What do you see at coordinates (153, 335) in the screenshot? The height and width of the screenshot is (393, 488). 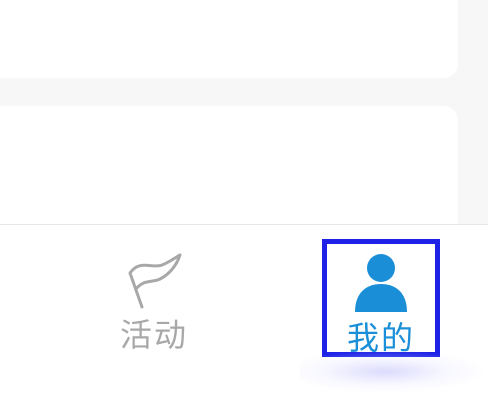 I see `tab-label: 活动` at bounding box center [153, 335].